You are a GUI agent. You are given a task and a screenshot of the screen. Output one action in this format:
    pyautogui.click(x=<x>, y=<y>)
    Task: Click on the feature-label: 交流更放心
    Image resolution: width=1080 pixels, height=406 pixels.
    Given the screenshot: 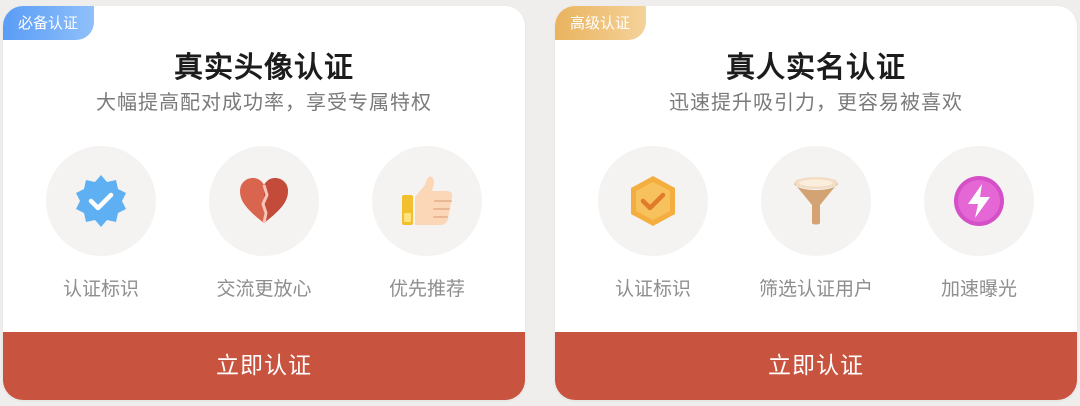 What is the action you would take?
    pyautogui.click(x=264, y=289)
    